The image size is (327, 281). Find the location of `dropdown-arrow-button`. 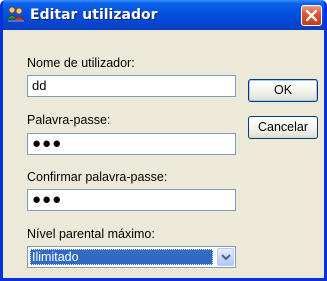

dropdown-arrow-button is located at coordinates (225, 257).